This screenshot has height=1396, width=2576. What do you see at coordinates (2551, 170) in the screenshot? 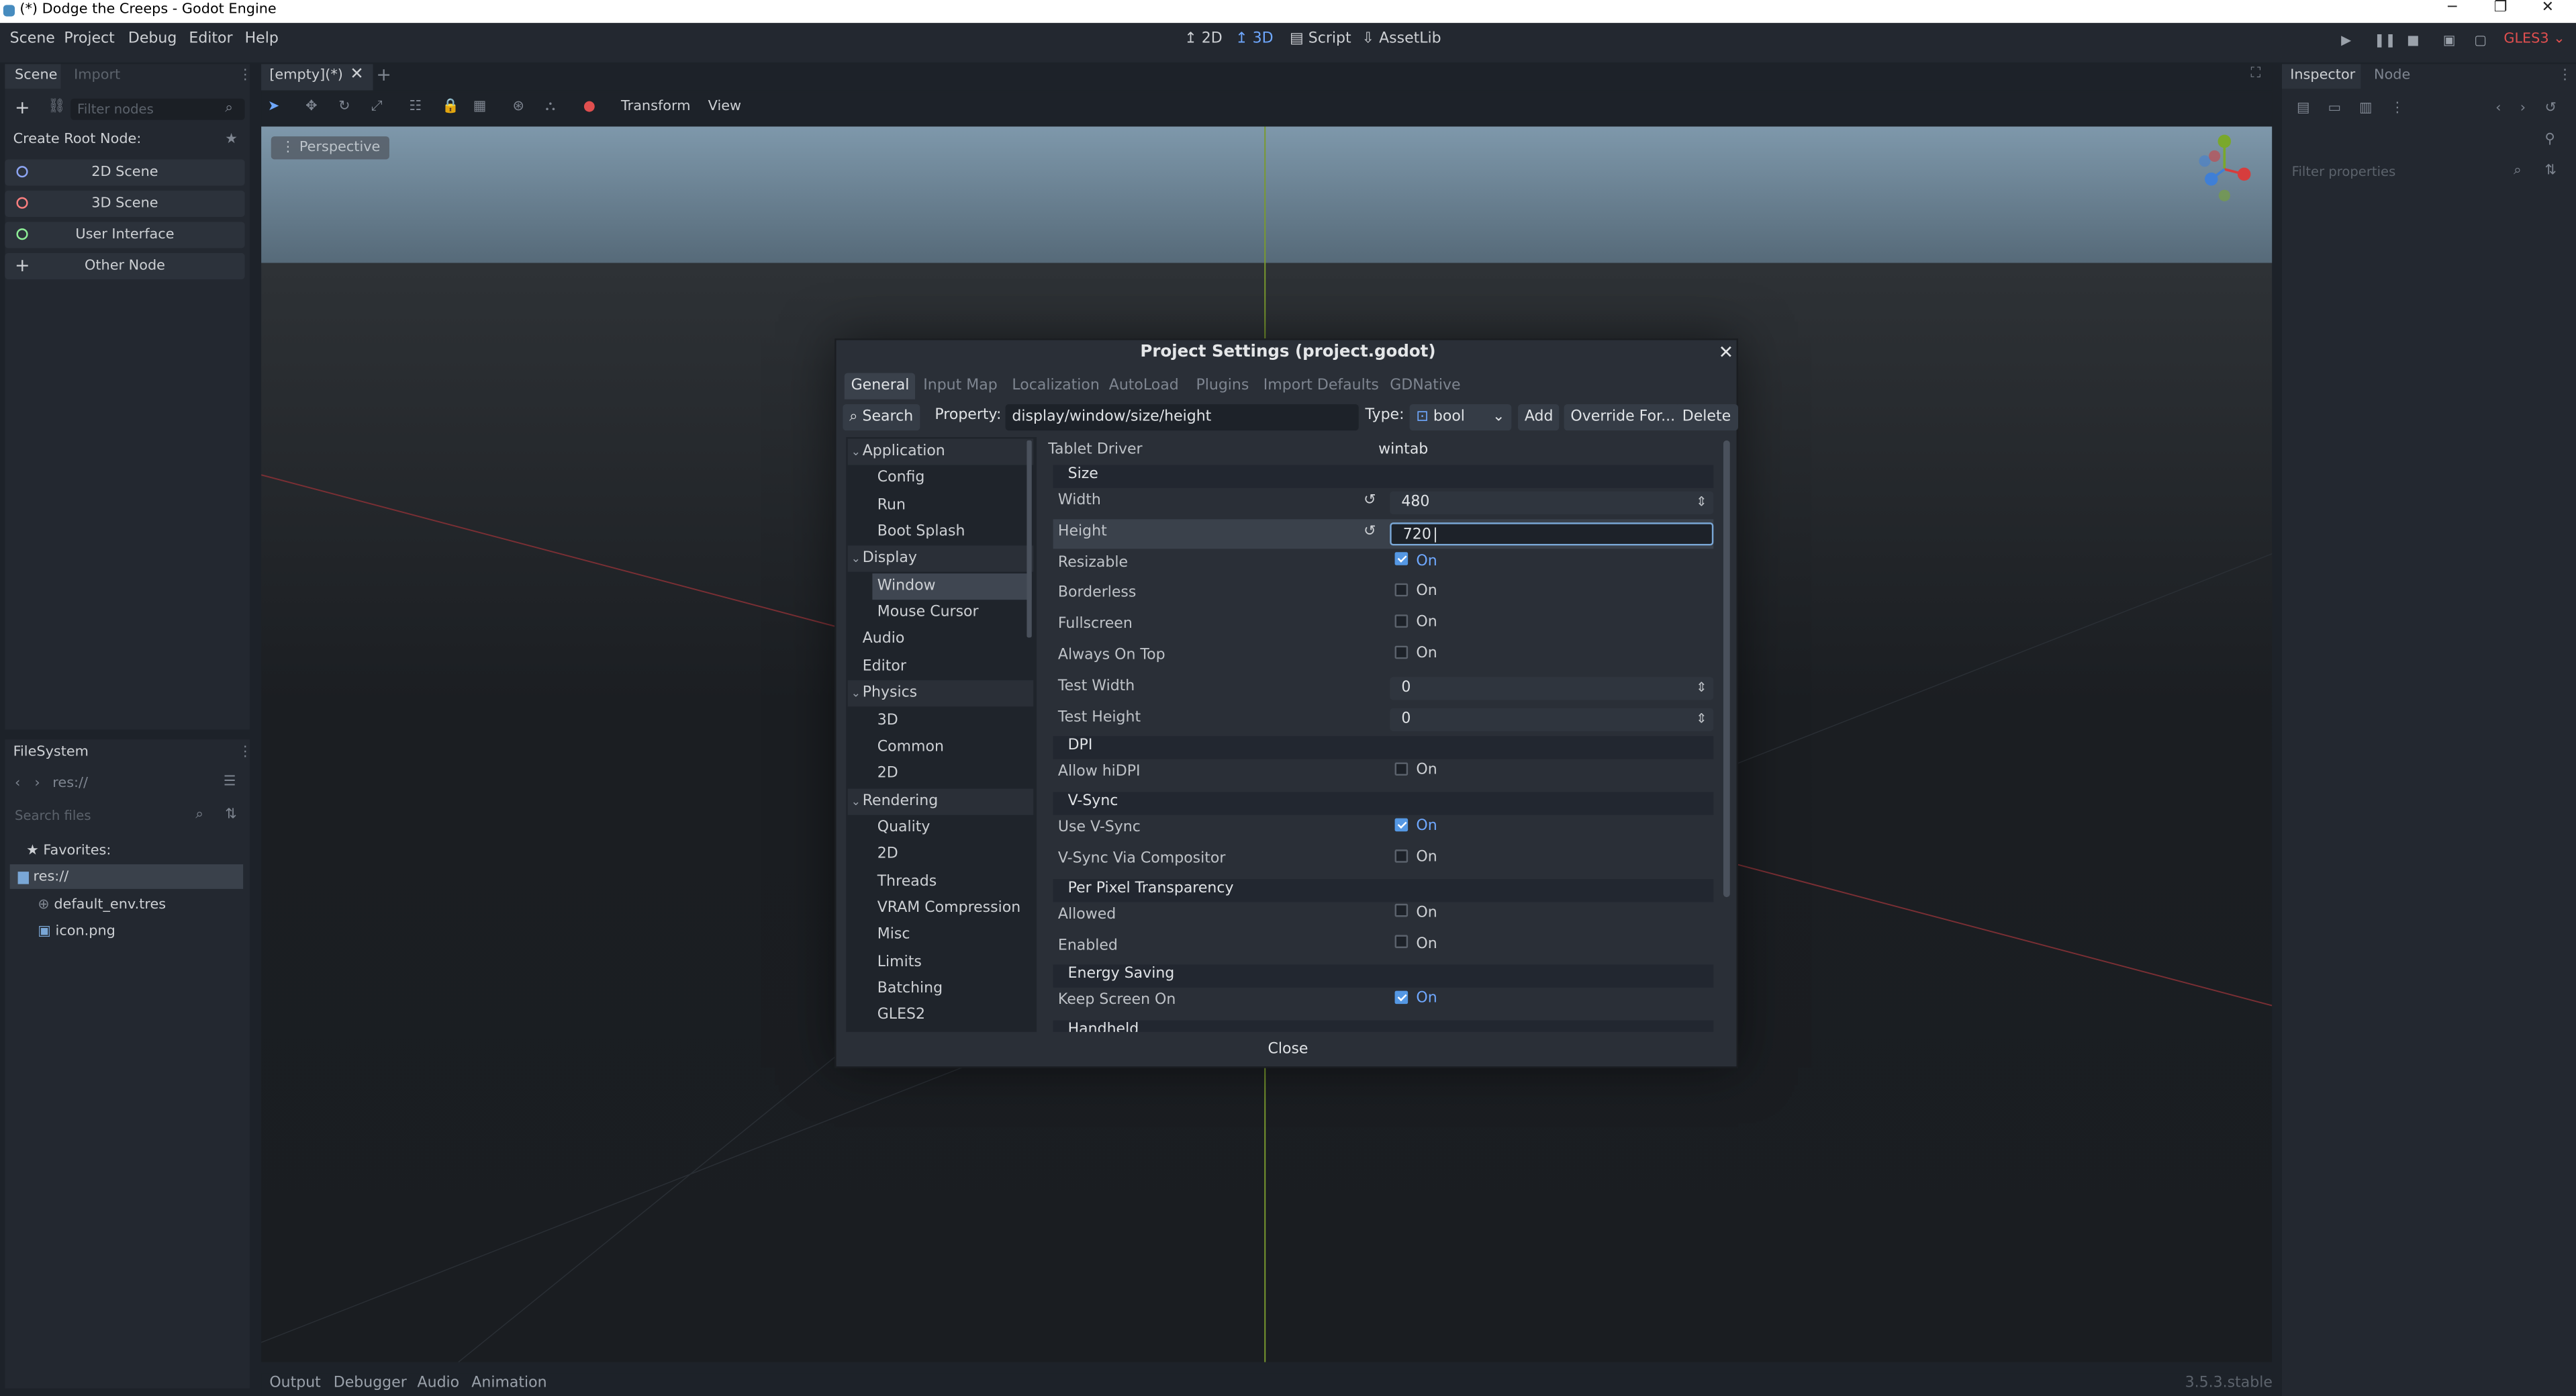
I see `inspector-settings-icon: ⇅` at bounding box center [2551, 170].